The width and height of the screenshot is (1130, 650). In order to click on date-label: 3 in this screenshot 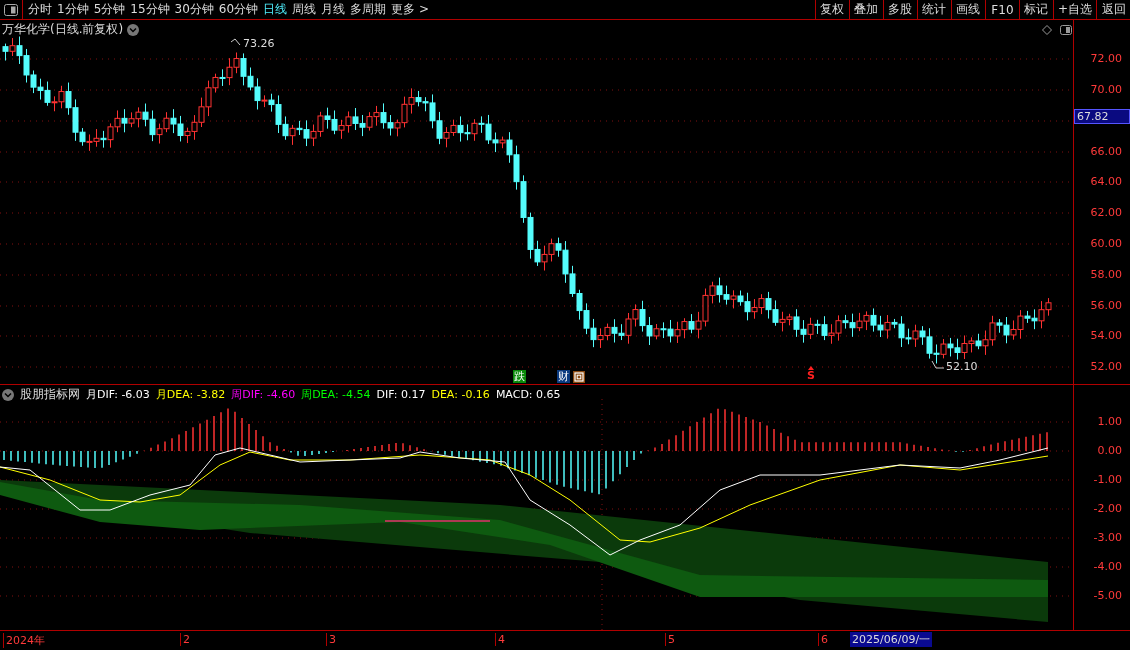, I will do `click(331, 639)`.